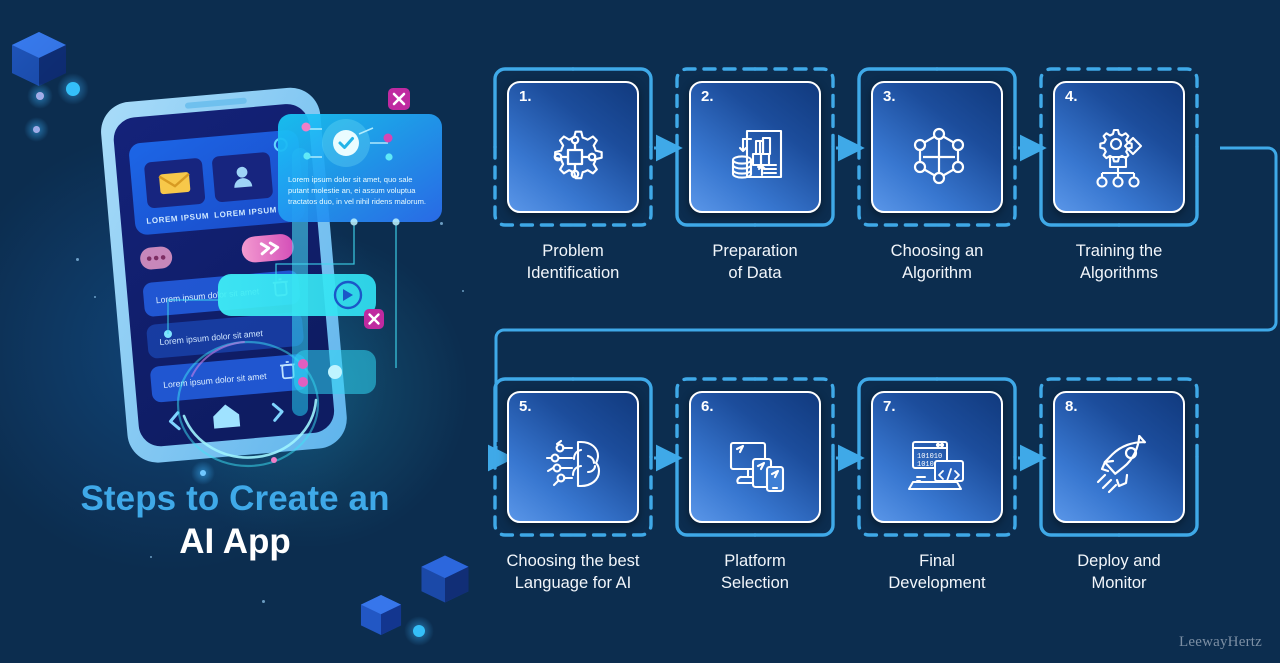  Describe the element at coordinates (573, 561) in the screenshot. I see `step-label-line1-5: Choosing the best` at that location.